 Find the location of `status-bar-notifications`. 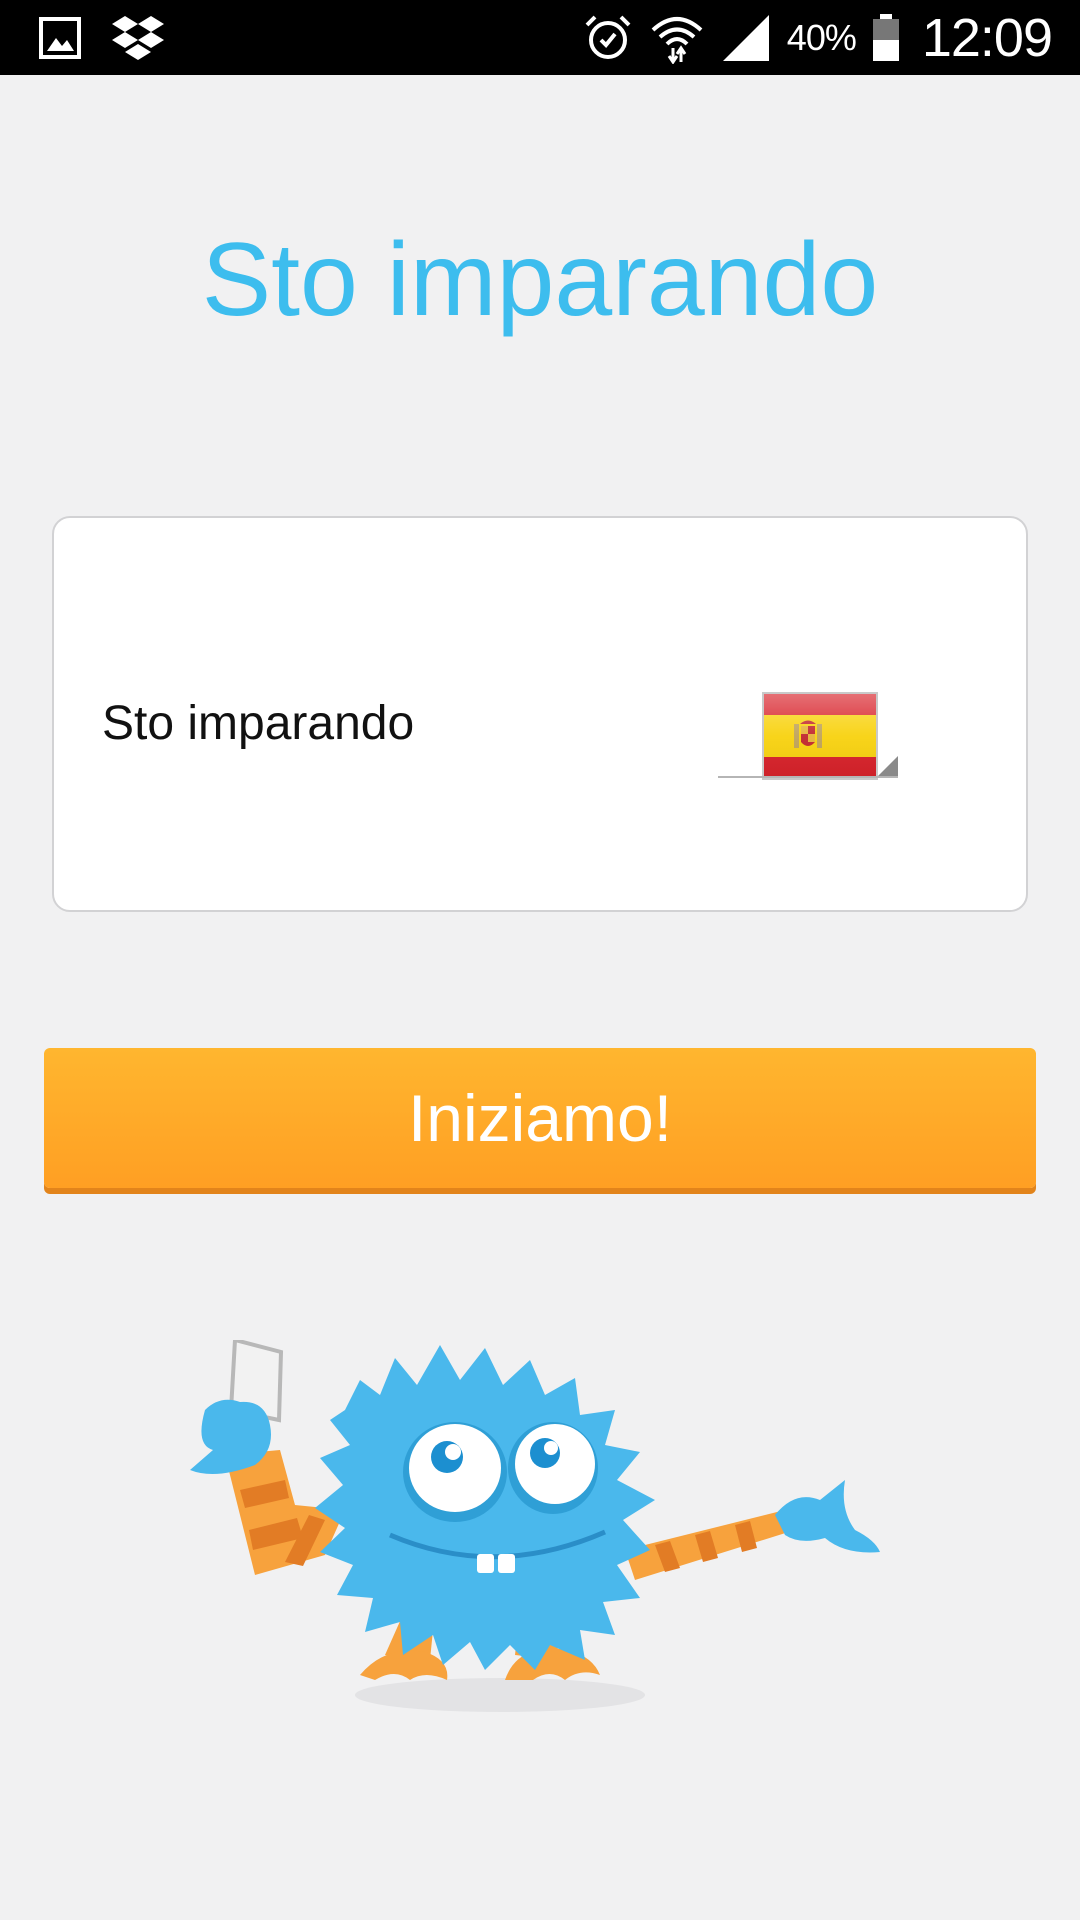

status-bar-notifications is located at coordinates (101, 38).